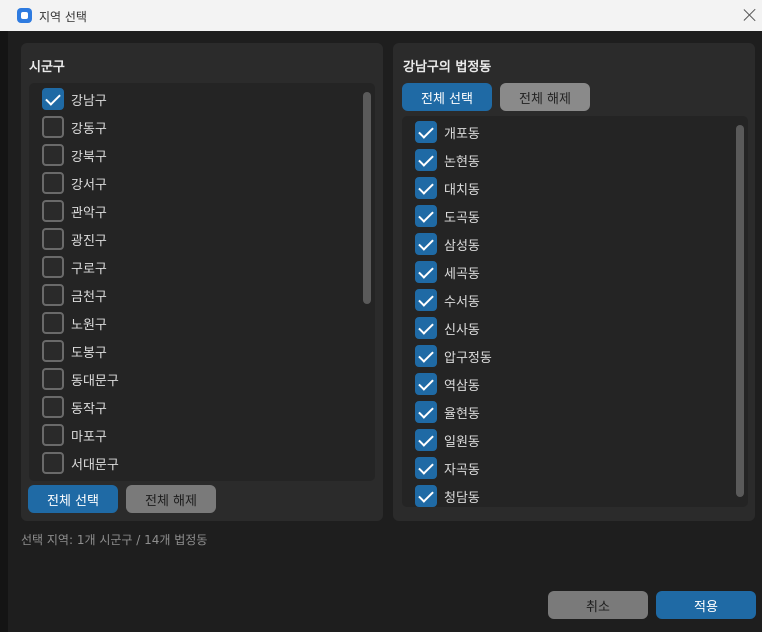 The width and height of the screenshot is (762, 632). I want to click on dong-row: 율현동, so click(447, 412).